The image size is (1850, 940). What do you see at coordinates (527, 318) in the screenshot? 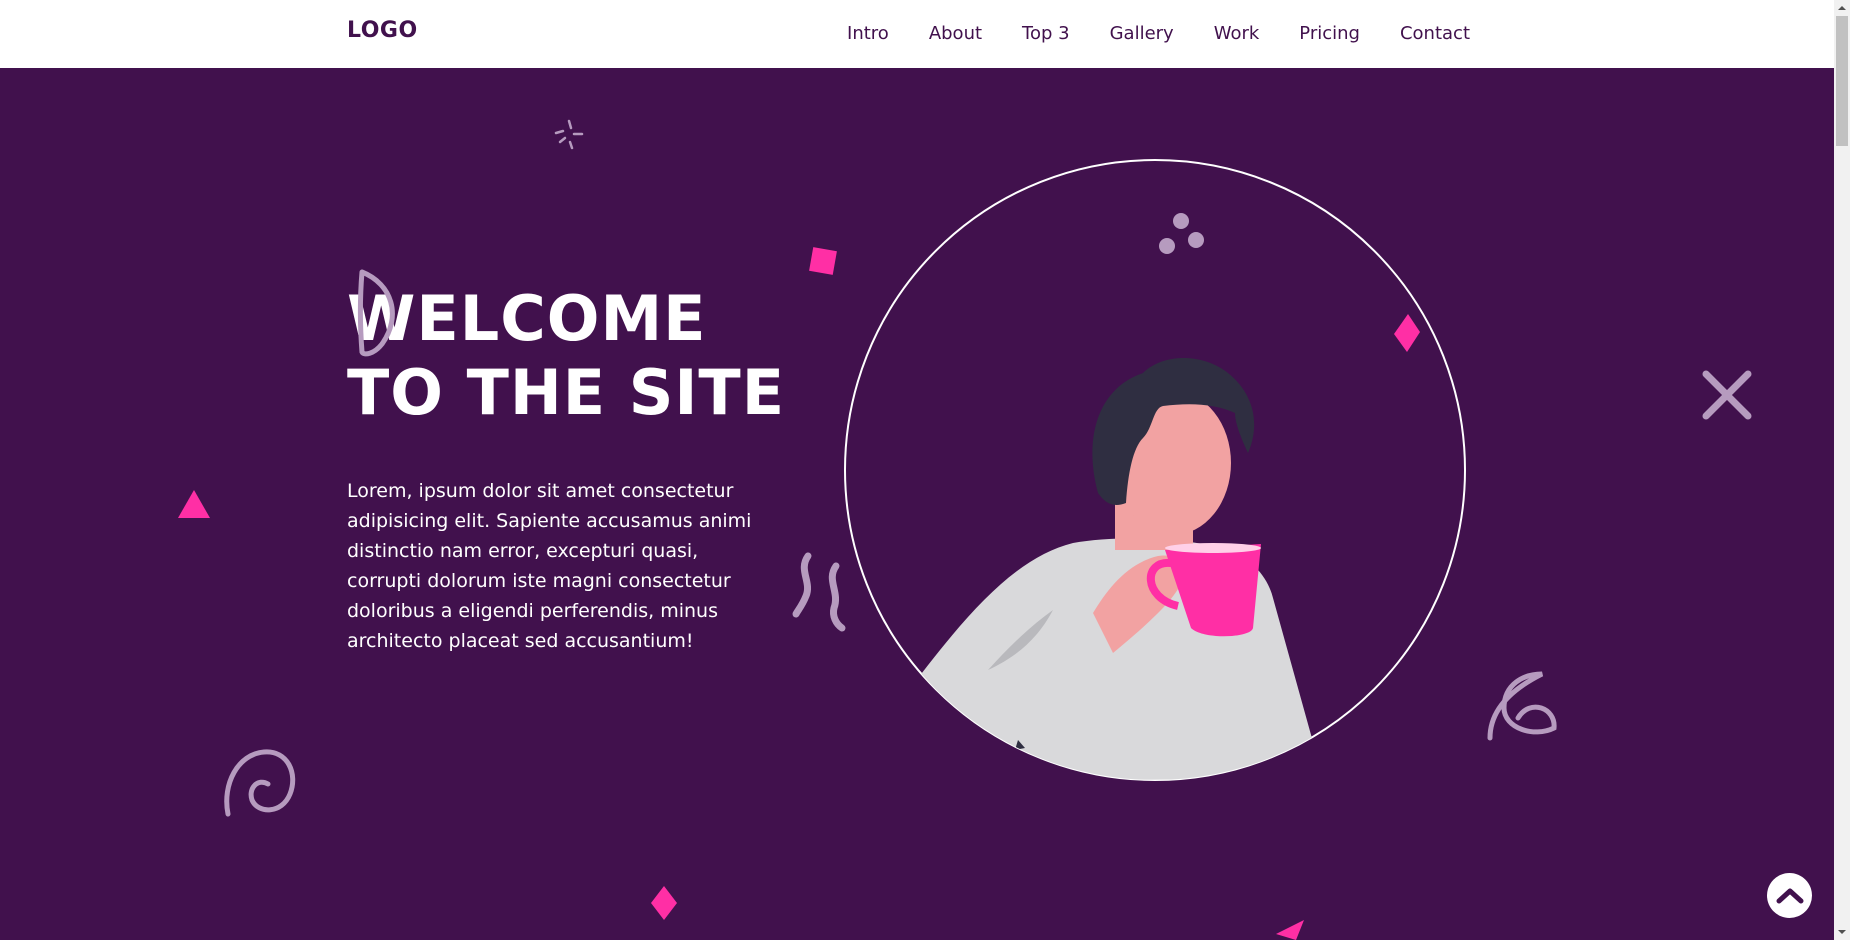
I see `hero-title-line-1: WELCOME` at bounding box center [527, 318].